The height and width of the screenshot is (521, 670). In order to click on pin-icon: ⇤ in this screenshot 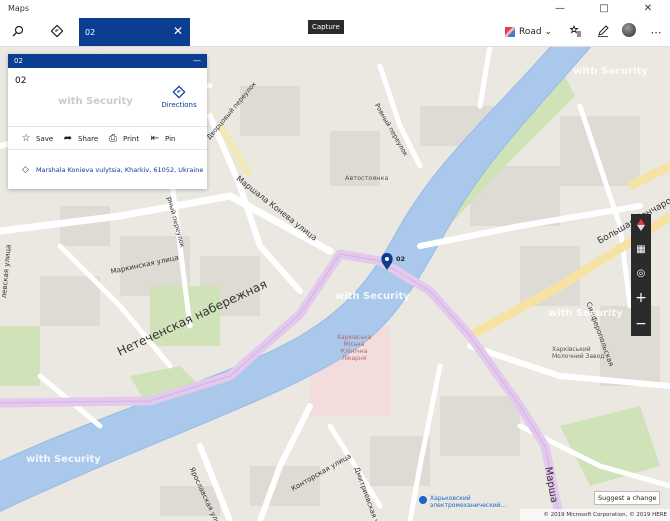, I will do `click(155, 138)`.